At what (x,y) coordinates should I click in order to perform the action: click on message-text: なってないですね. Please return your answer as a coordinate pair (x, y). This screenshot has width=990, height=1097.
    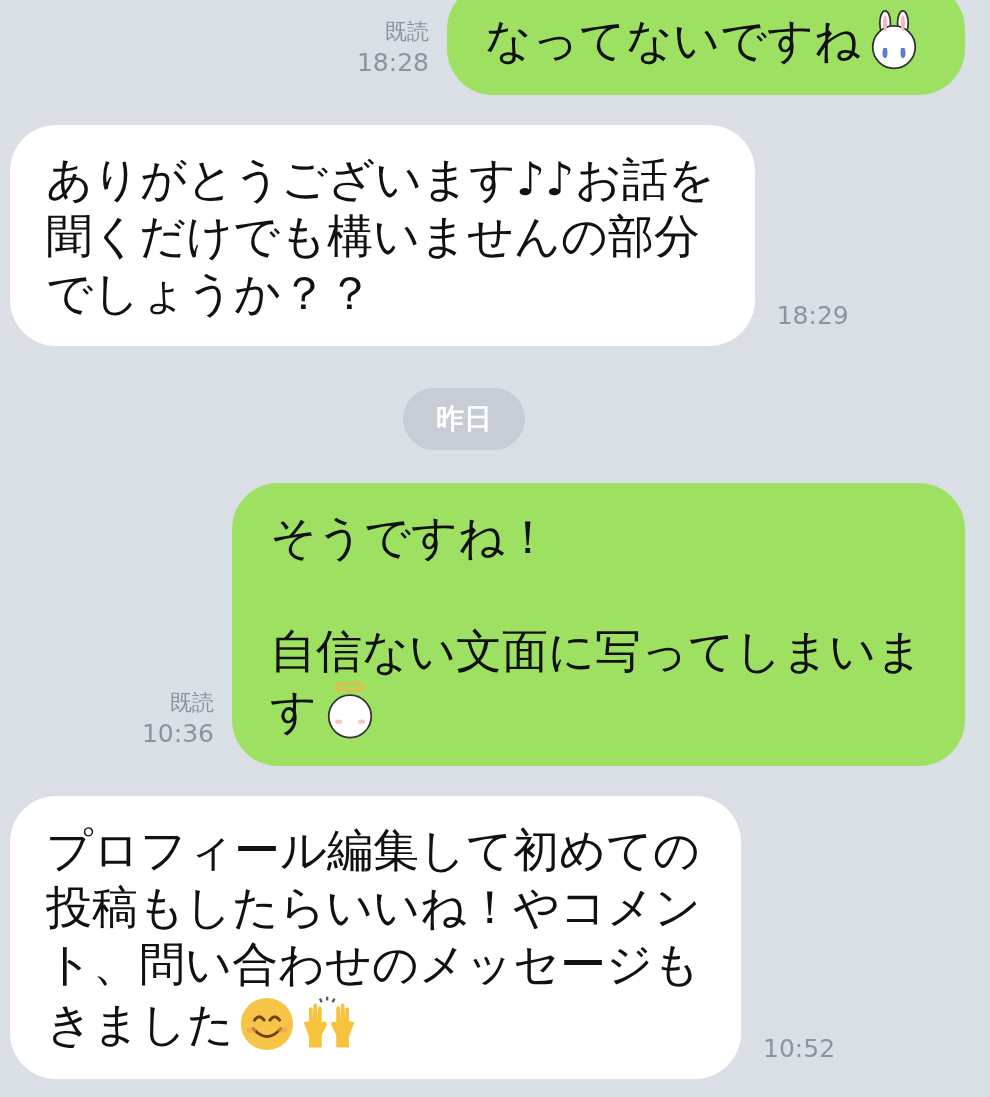
    Looking at the image, I should click on (673, 40).